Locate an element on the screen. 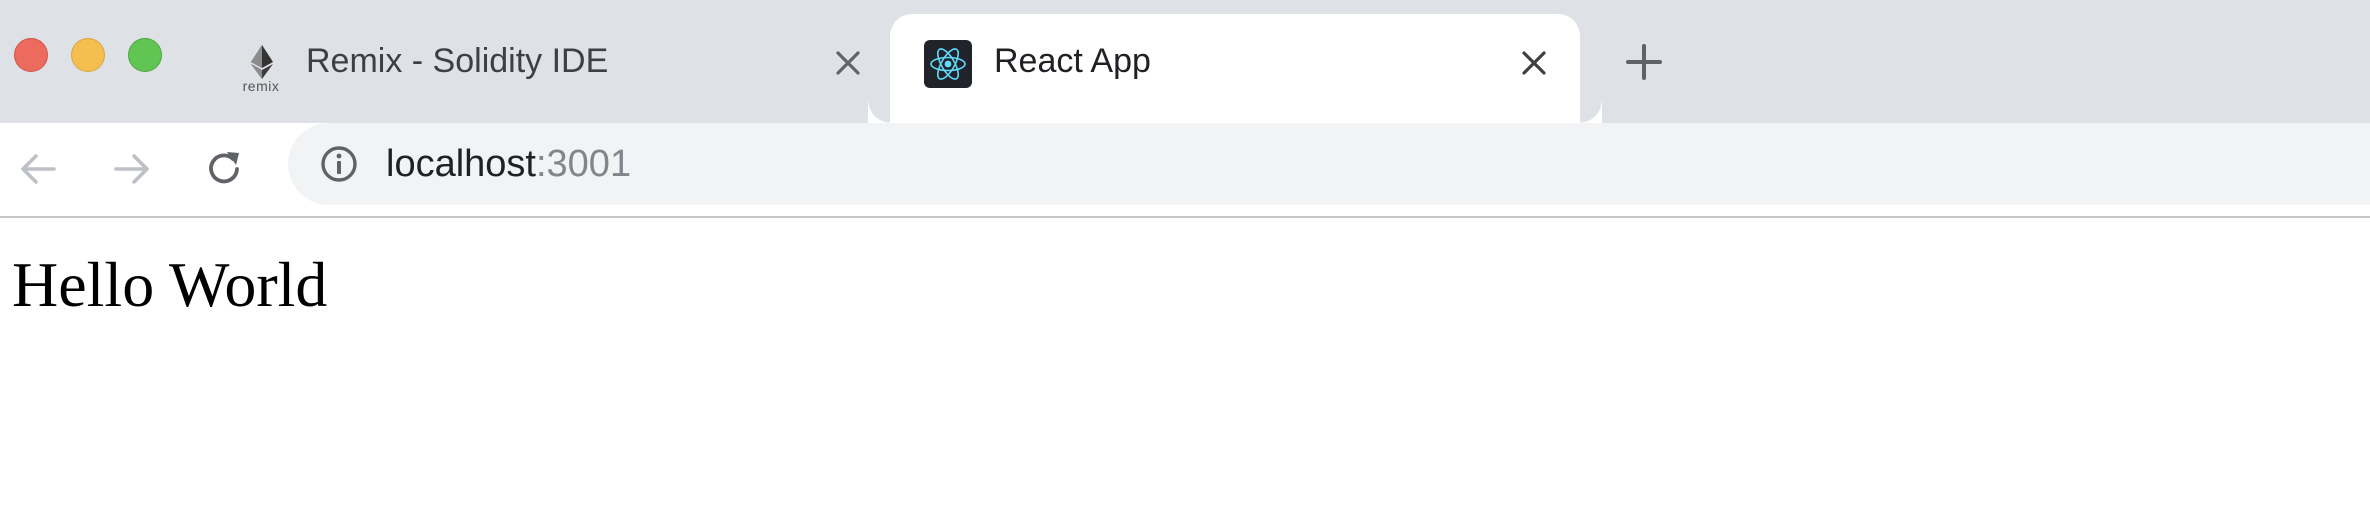 The height and width of the screenshot is (507, 2370). url-port: :3001 is located at coordinates (583, 164).